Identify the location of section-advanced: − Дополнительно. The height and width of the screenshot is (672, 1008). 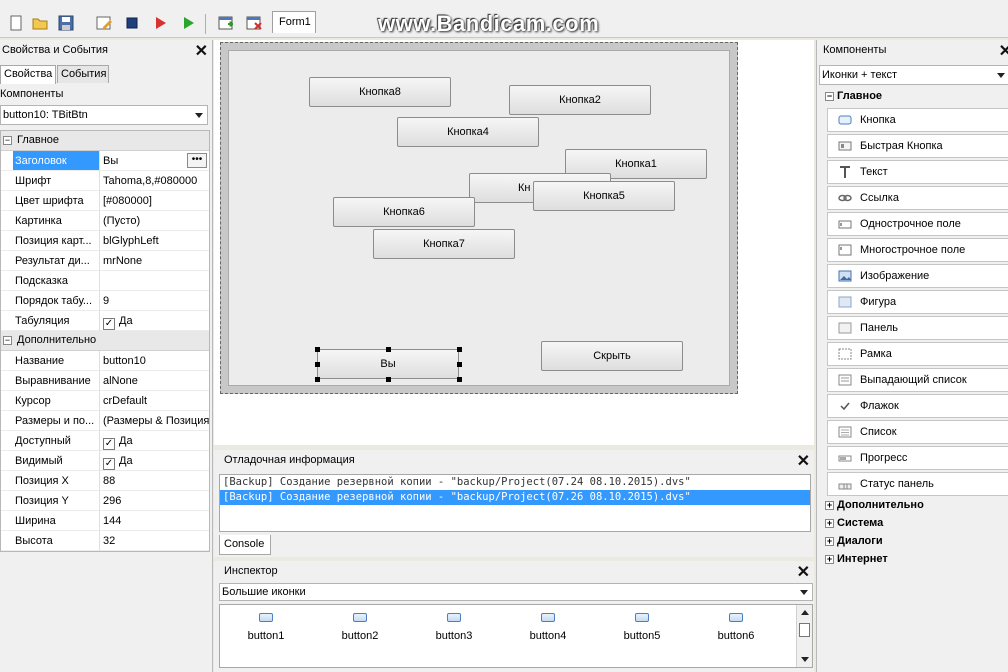
(105, 341).